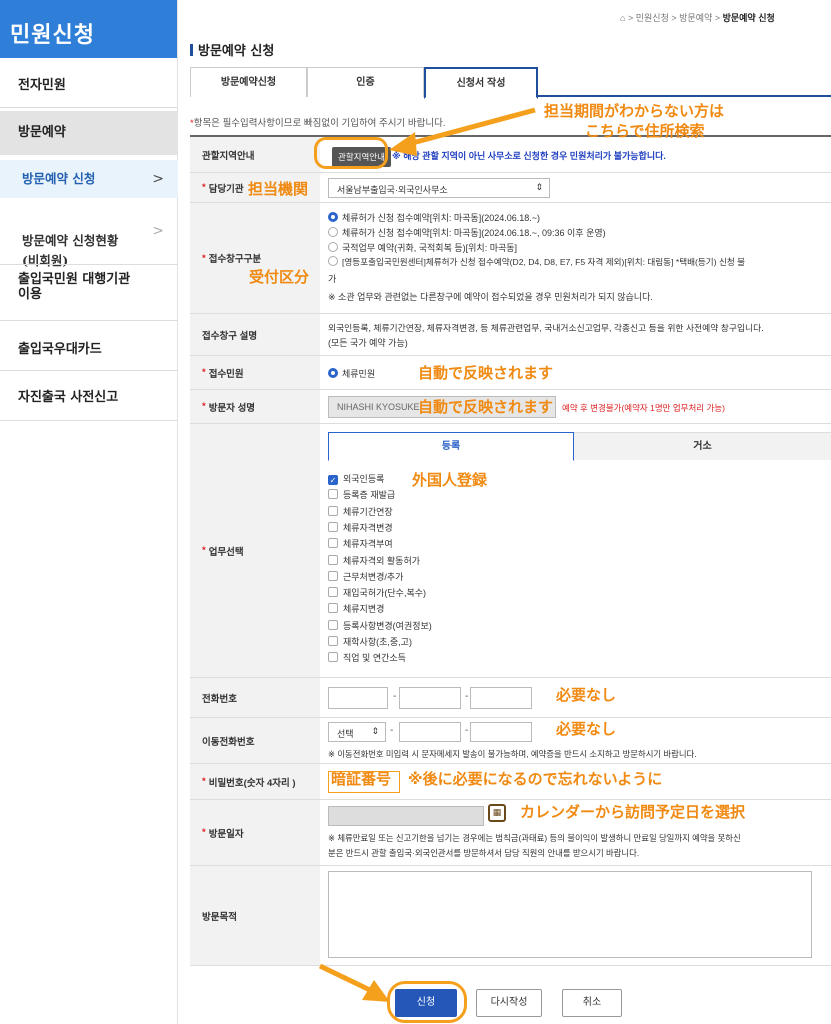 The image size is (831, 1024). I want to click on tab-auth: 인증, so click(365, 82).